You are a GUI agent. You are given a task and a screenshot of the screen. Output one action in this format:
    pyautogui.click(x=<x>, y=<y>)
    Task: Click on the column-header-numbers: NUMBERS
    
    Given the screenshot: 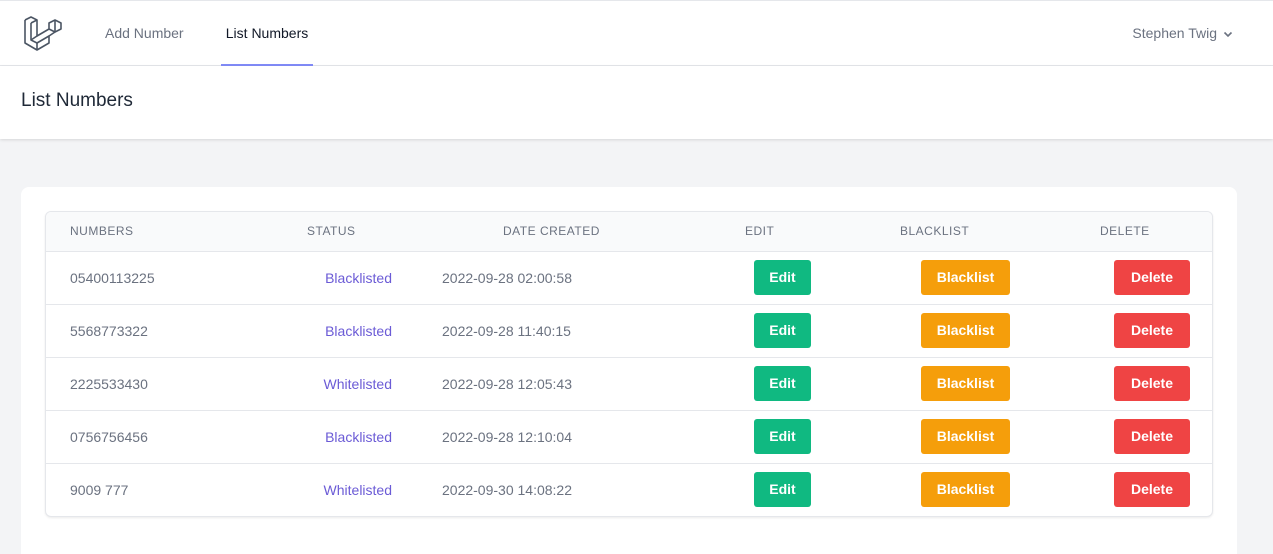 What is the action you would take?
    pyautogui.click(x=102, y=231)
    